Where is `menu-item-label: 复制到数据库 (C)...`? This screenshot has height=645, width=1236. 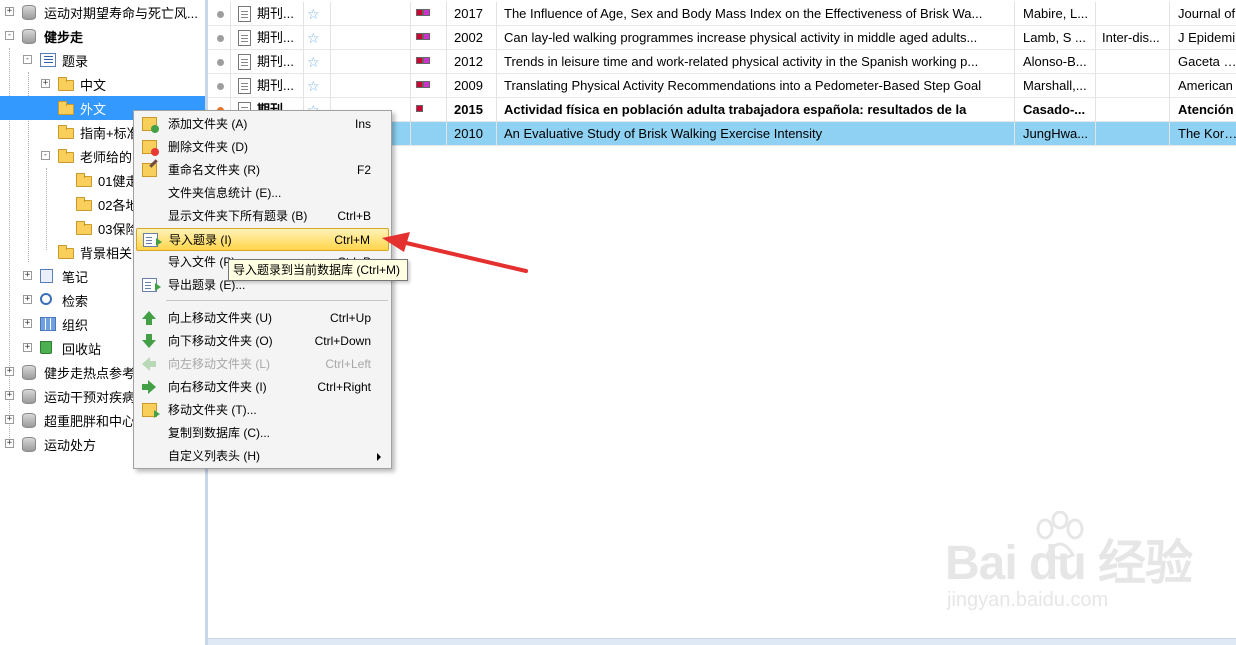 menu-item-label: 复制到数据库 (C)... is located at coordinates (219, 433).